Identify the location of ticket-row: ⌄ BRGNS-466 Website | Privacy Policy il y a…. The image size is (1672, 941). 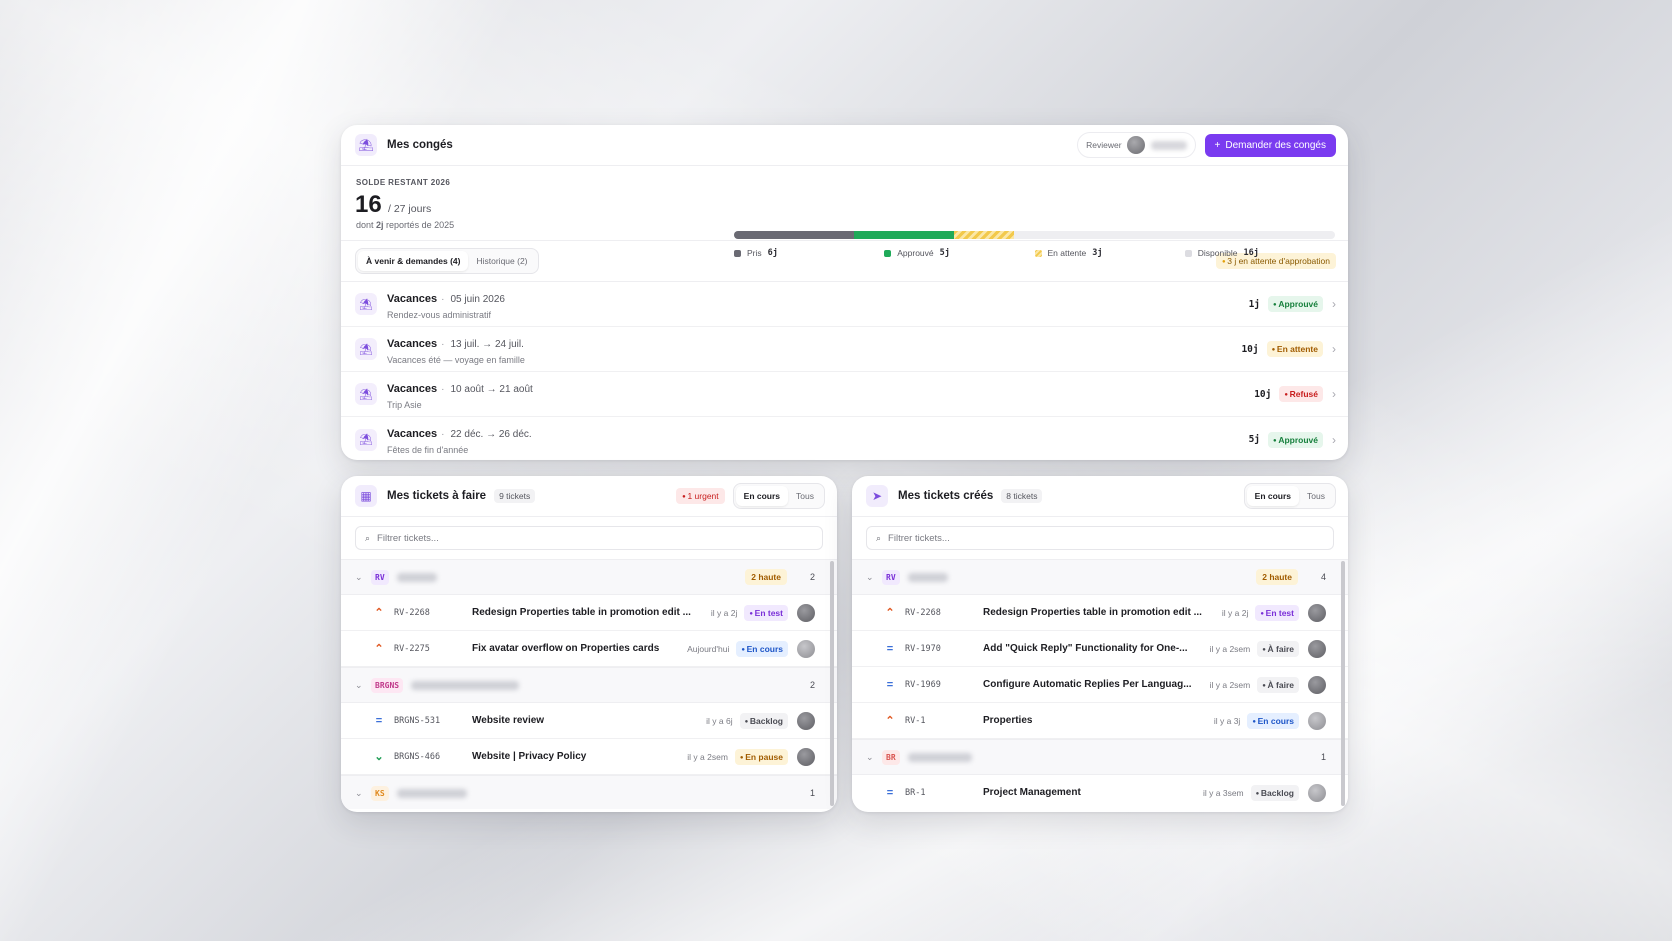
(589, 757).